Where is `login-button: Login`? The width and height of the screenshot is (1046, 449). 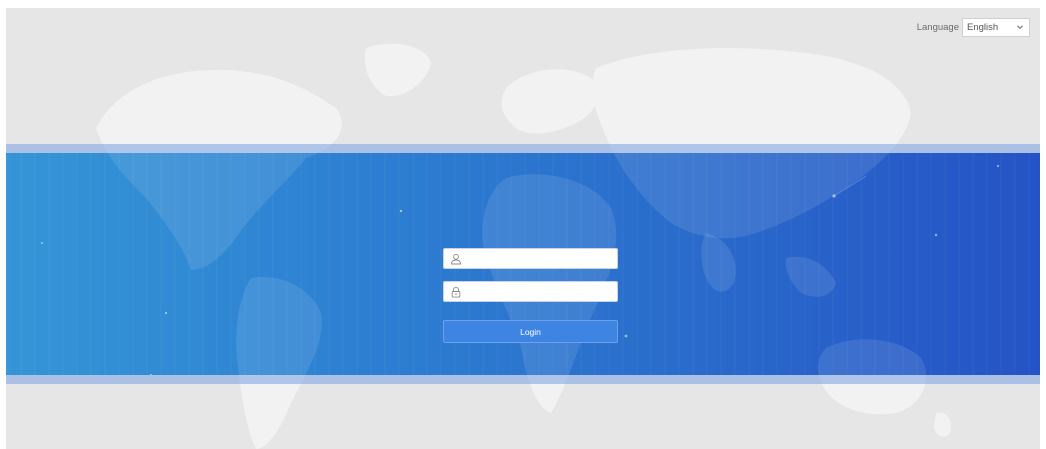 login-button: Login is located at coordinates (530, 331).